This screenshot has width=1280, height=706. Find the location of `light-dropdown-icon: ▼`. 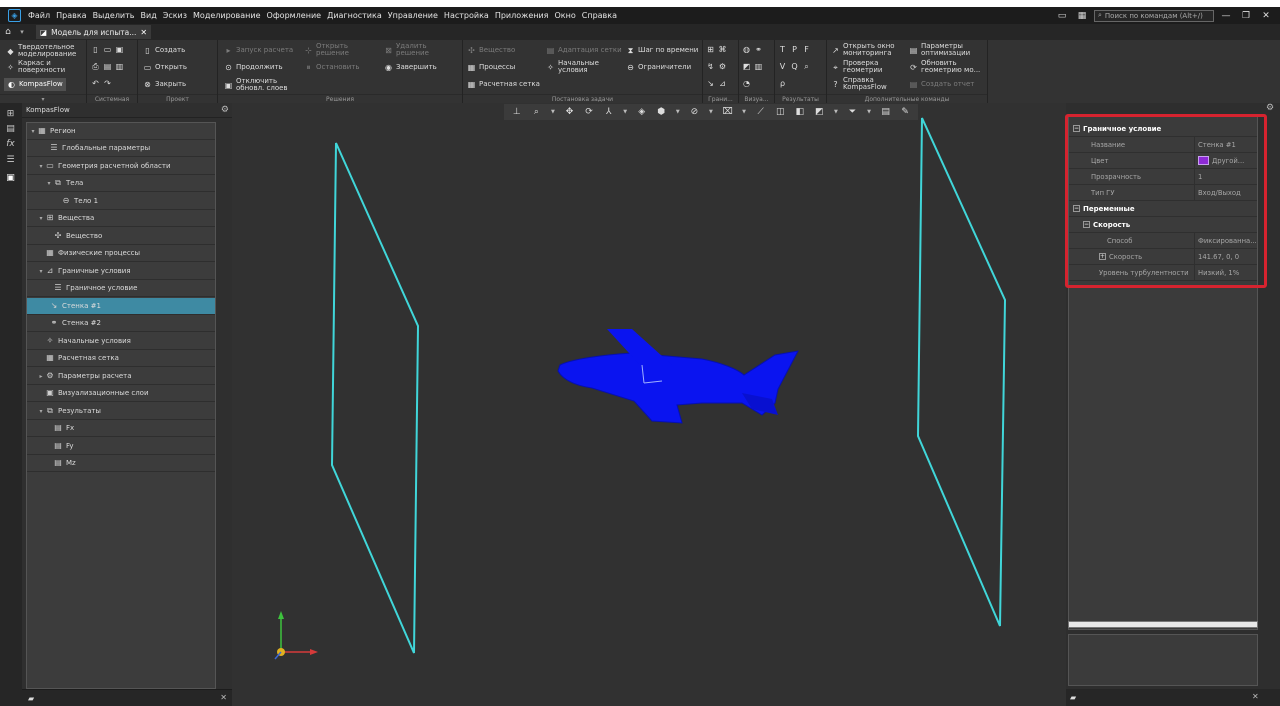

light-dropdown-icon: ▼ is located at coordinates (836, 112).